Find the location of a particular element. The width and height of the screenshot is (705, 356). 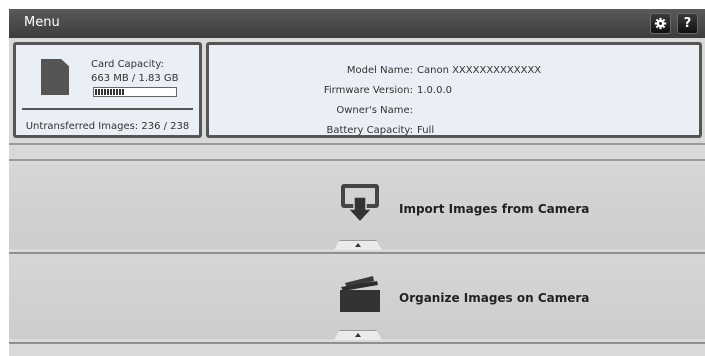

organize-images-label: Organize Images on Camera is located at coordinates (494, 298).